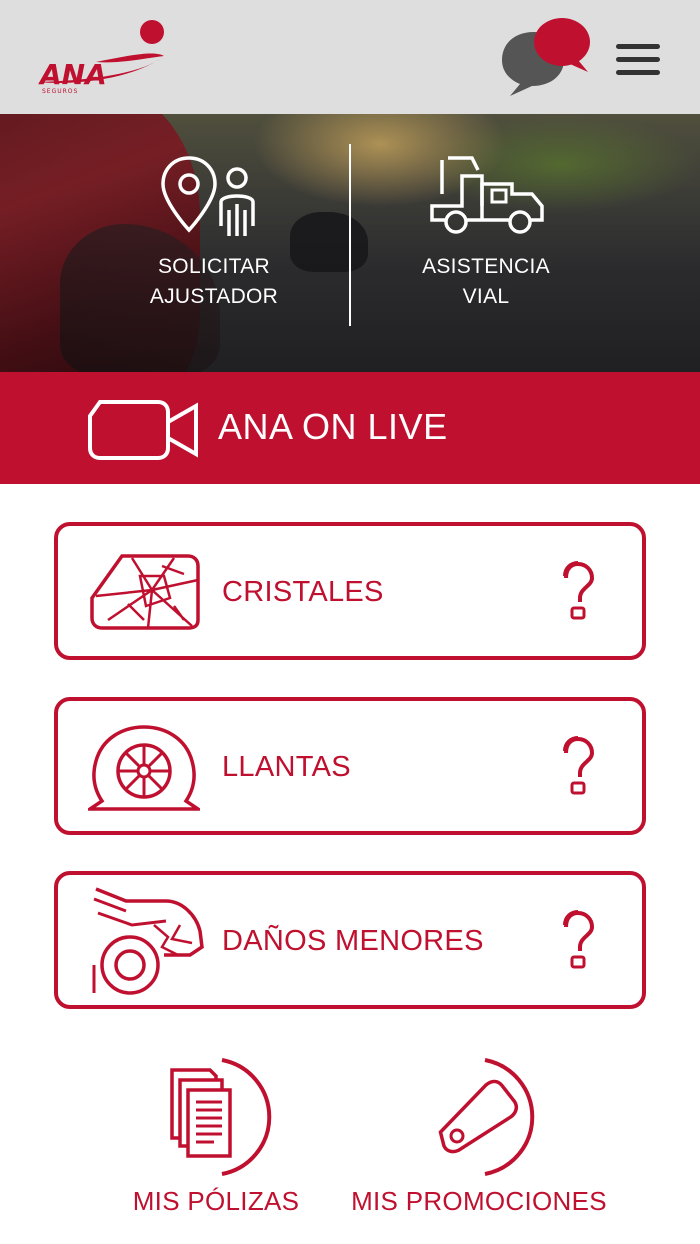  I want to click on ana-on-live-button: ANA ON LIVE, so click(350, 428).